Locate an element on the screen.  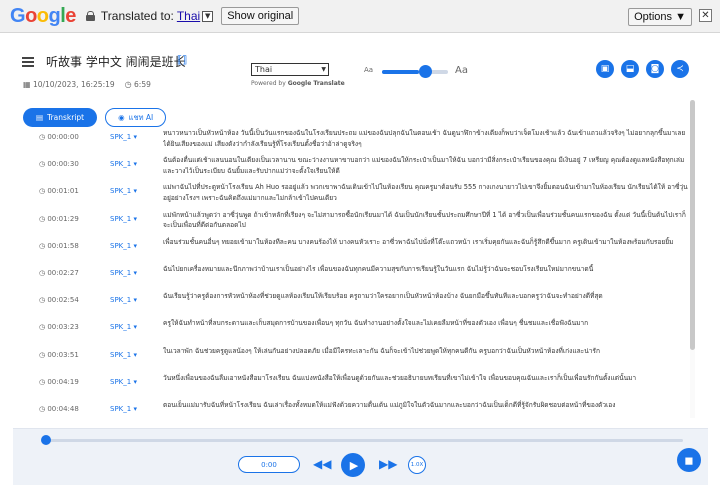
options-arrow-icon: ▼ is located at coordinates (680, 17).